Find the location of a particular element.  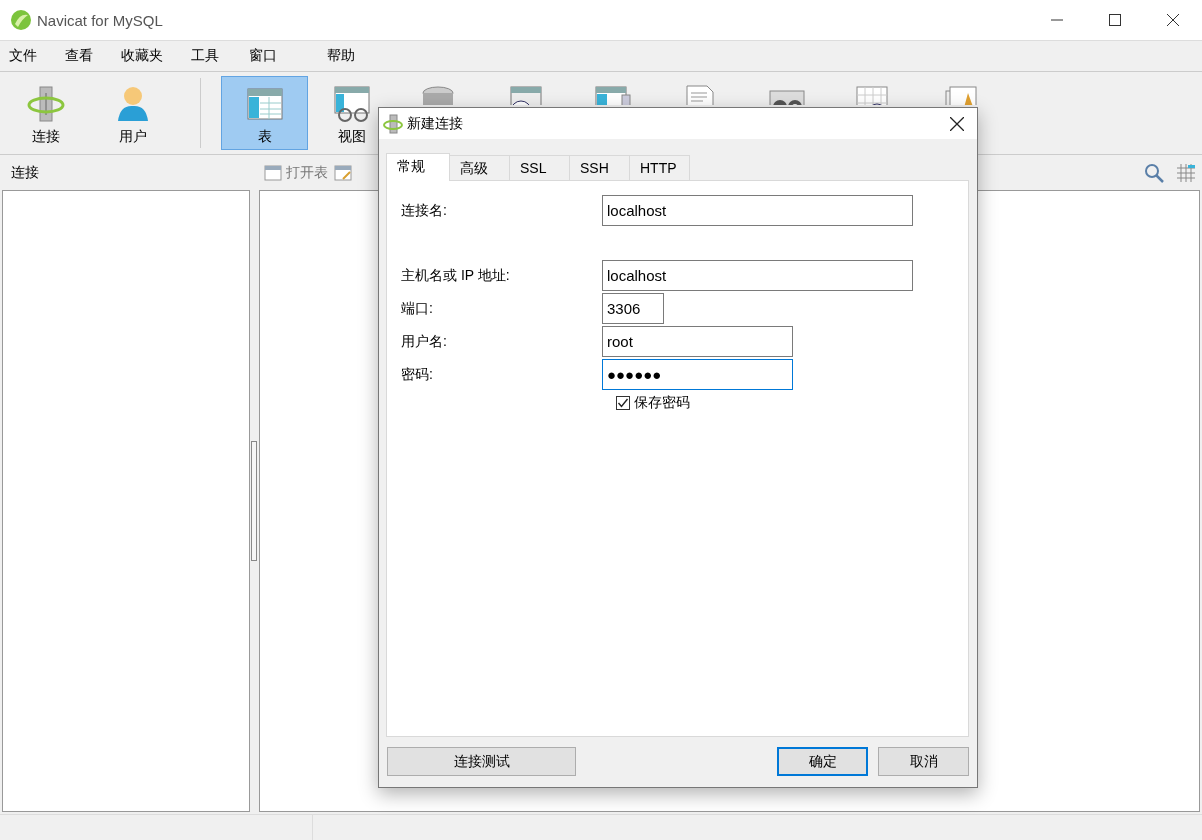

table-edit-icon is located at coordinates (343, 172).